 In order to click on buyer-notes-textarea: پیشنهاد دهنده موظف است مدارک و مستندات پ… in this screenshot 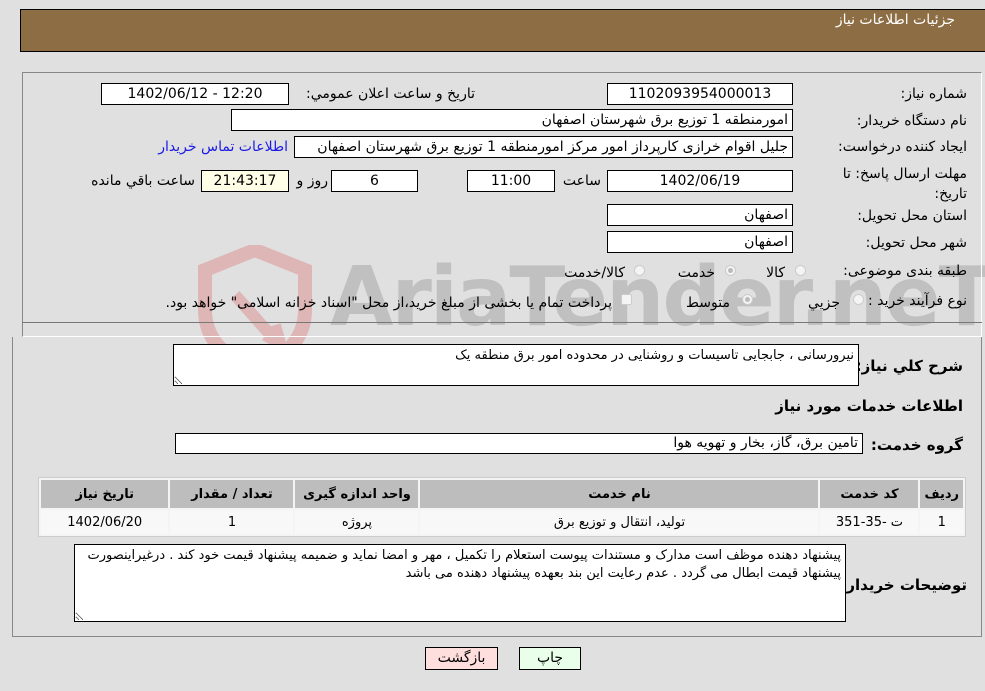, I will do `click(460, 583)`.